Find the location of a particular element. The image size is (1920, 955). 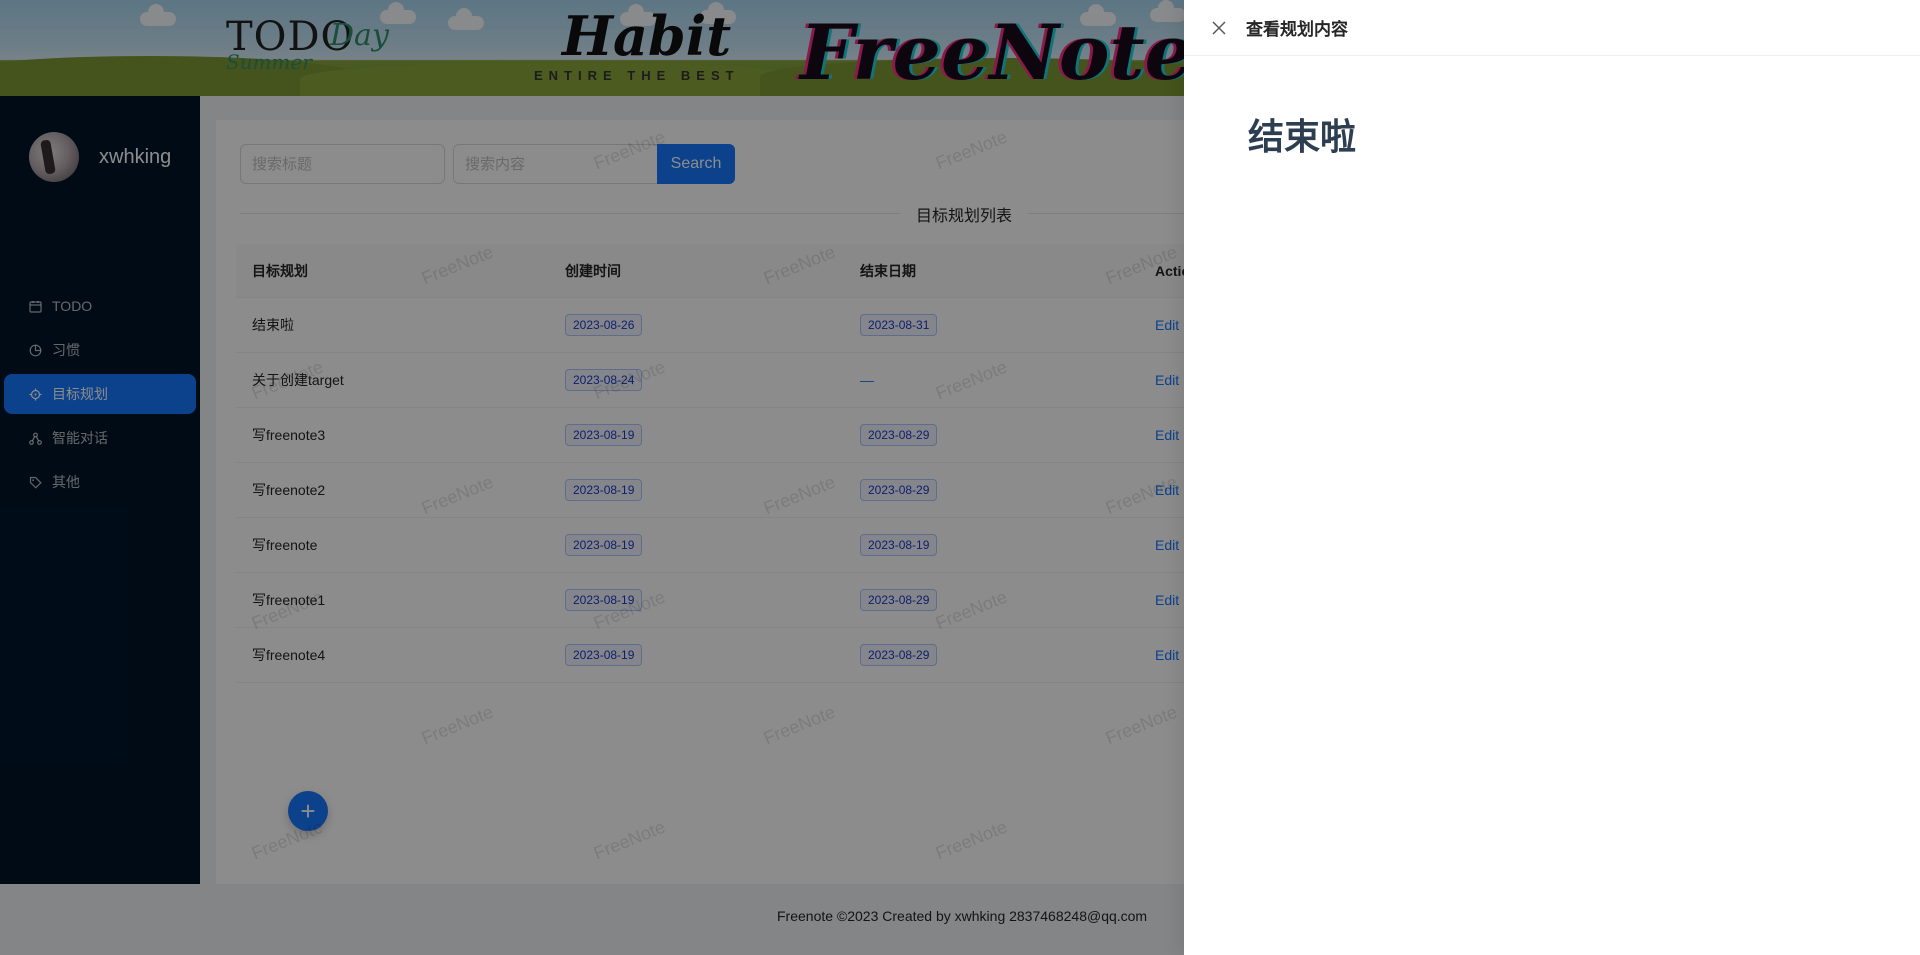

close-icon is located at coordinates (1219, 28).